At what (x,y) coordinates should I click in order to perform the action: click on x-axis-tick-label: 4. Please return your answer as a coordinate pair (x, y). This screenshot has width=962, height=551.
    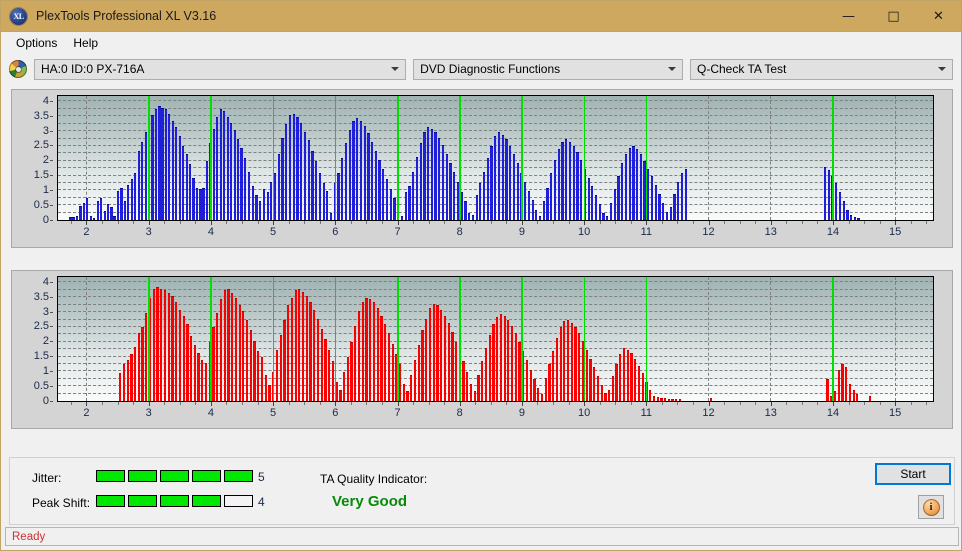
    Looking at the image, I should click on (210, 413).